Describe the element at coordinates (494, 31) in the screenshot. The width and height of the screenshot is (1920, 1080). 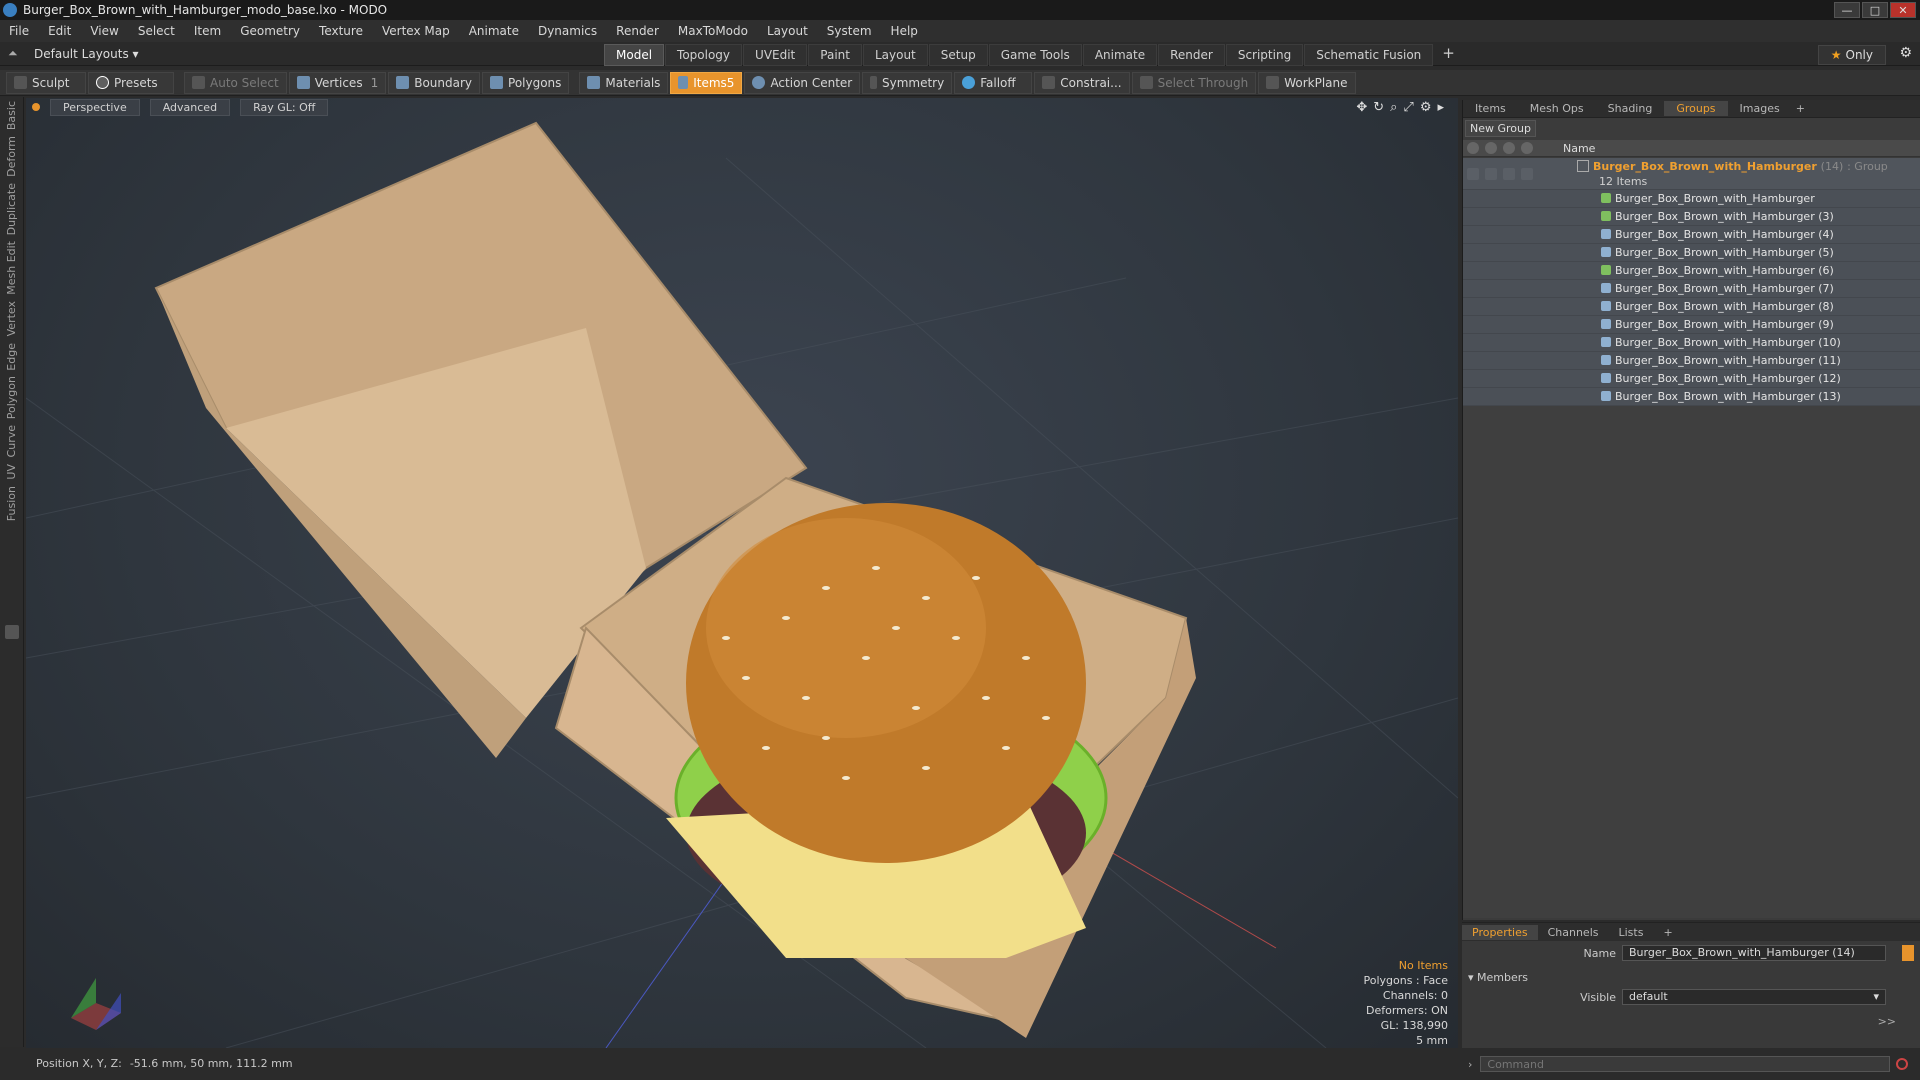
I see `menu-animate: Animate` at that location.